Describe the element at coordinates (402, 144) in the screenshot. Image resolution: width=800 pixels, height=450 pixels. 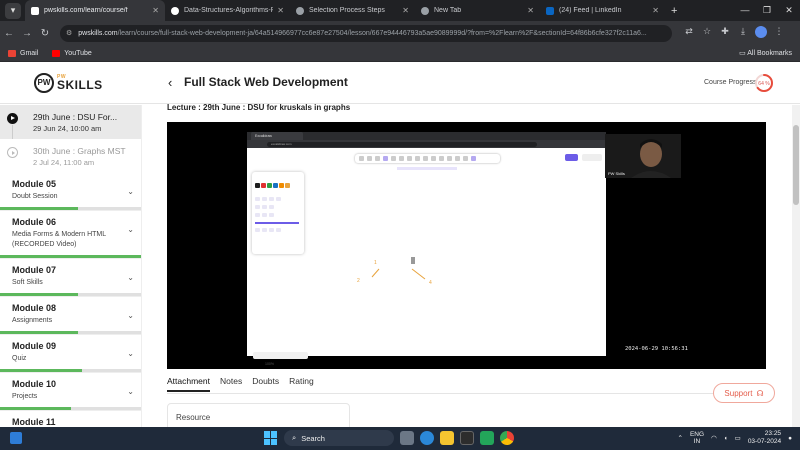
I see `inner-url: excalidraw.com` at that location.